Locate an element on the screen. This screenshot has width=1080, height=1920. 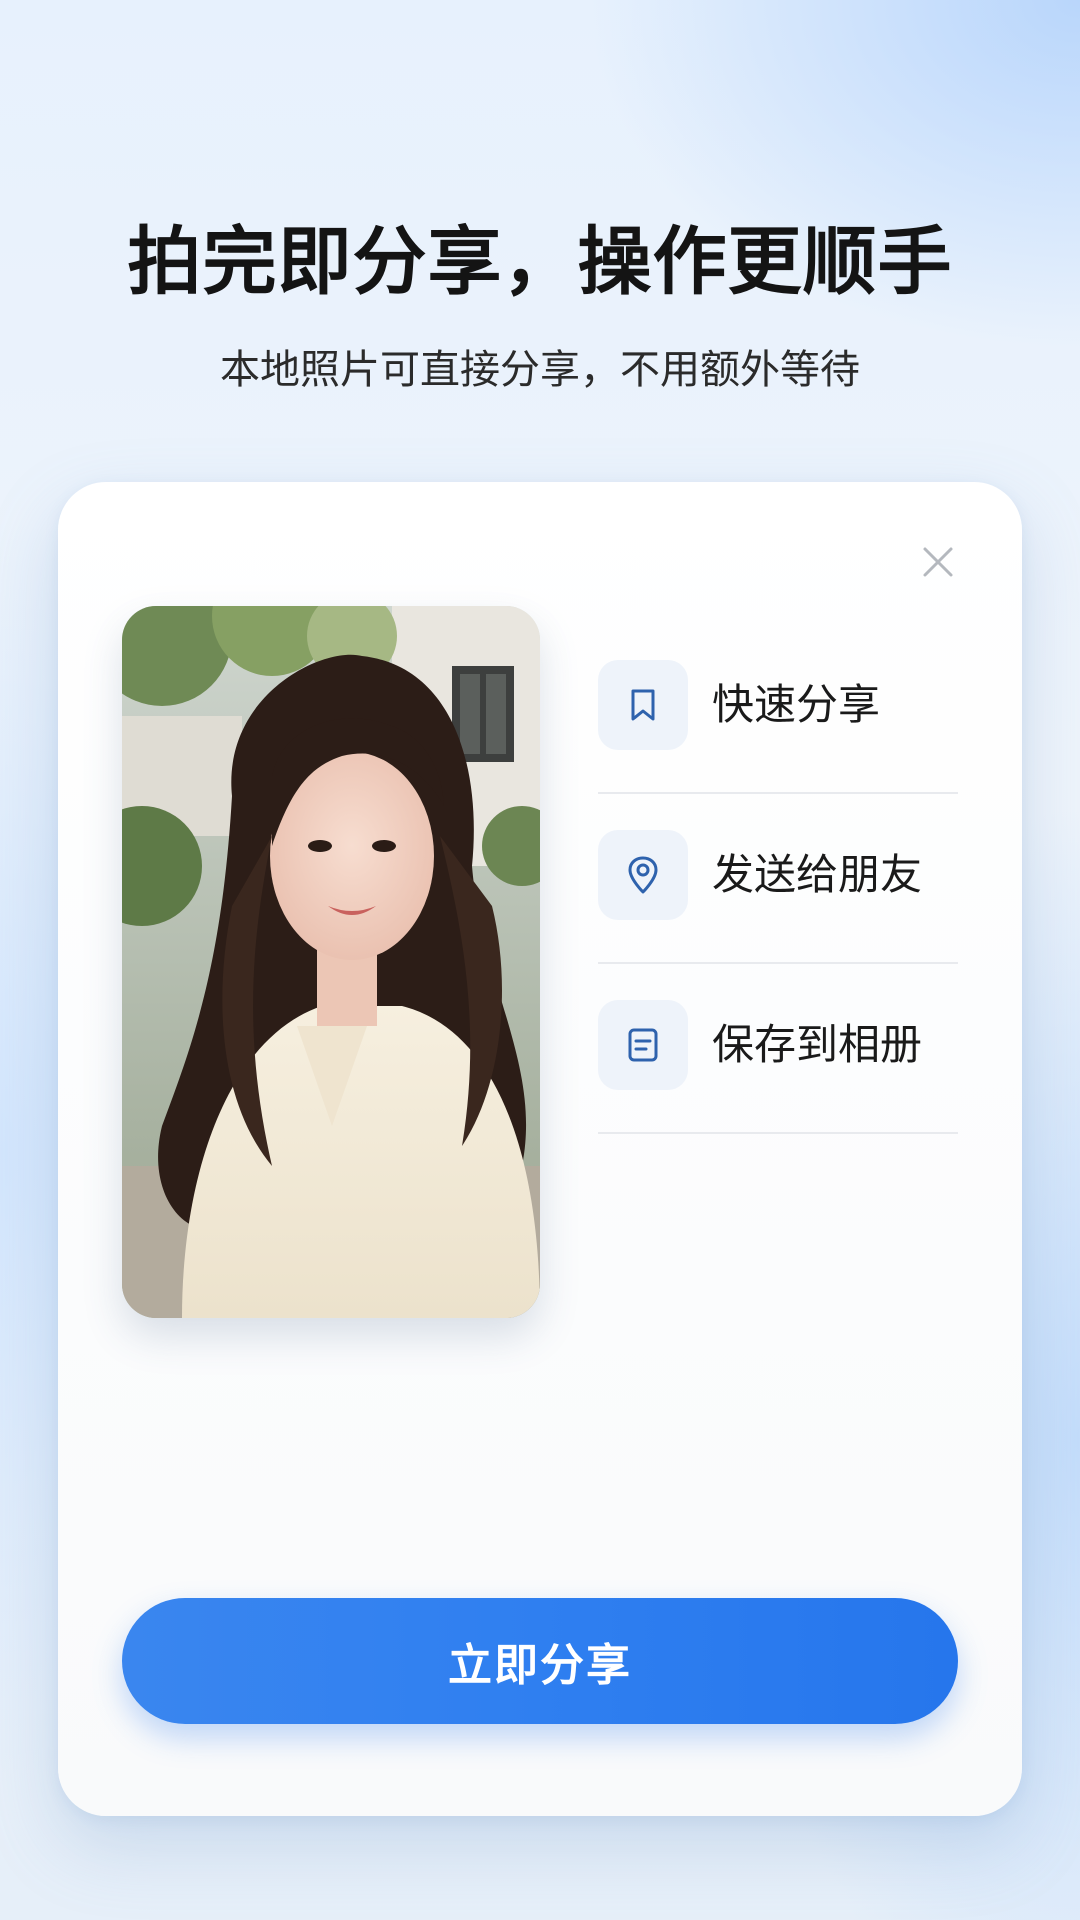
option-send-to-friend: 发送给朋友 is located at coordinates (778, 870).